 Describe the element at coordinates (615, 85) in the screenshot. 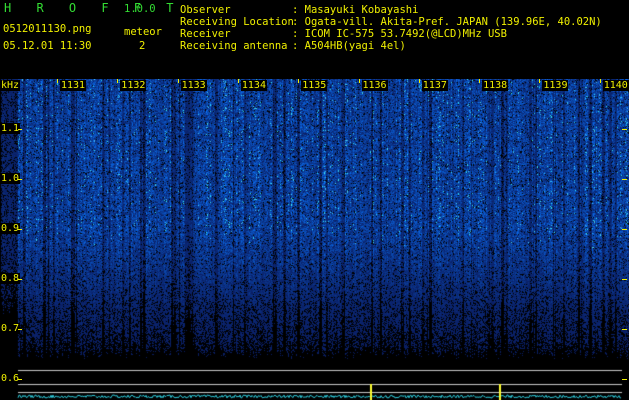

I see `time-tick-label: 1140` at that location.